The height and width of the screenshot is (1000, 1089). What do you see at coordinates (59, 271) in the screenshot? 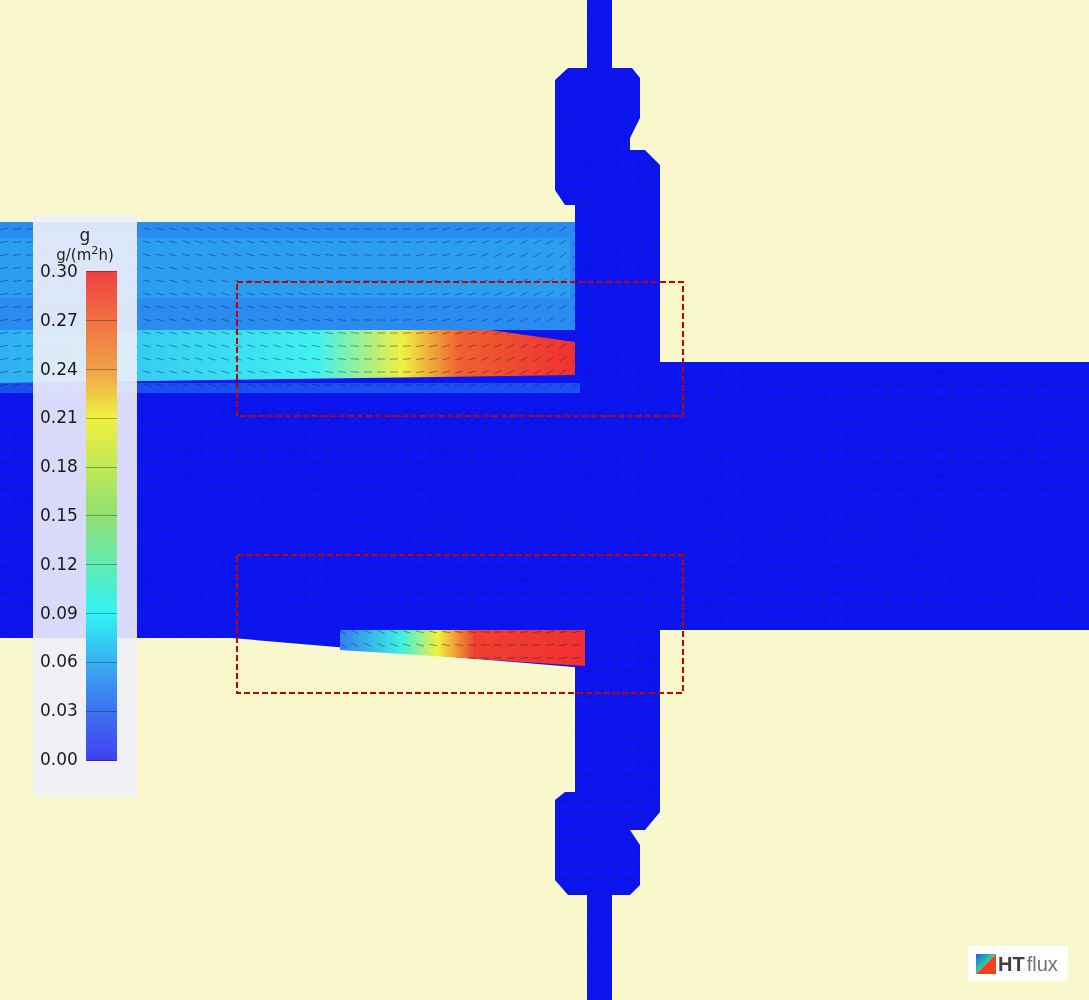
I see `legend-tick-label: 0.30` at bounding box center [59, 271].